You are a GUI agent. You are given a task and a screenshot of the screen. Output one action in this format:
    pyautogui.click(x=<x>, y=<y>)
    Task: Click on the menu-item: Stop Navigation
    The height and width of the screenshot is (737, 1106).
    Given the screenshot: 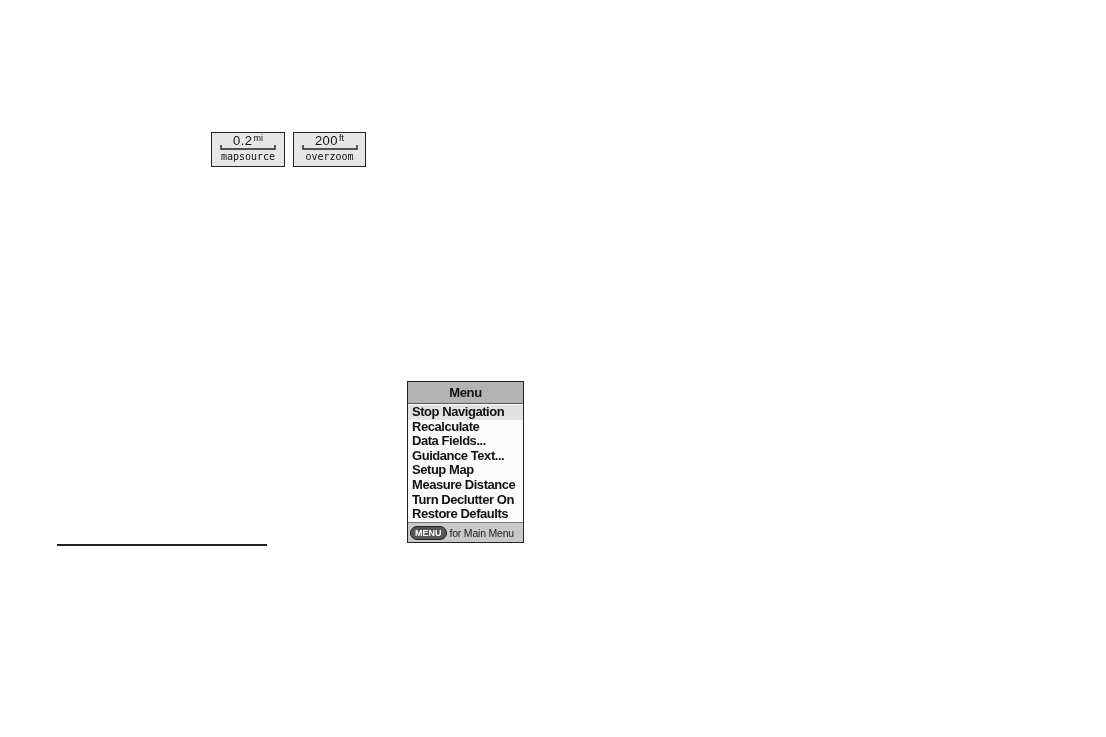 What is the action you would take?
    pyautogui.click(x=465, y=412)
    